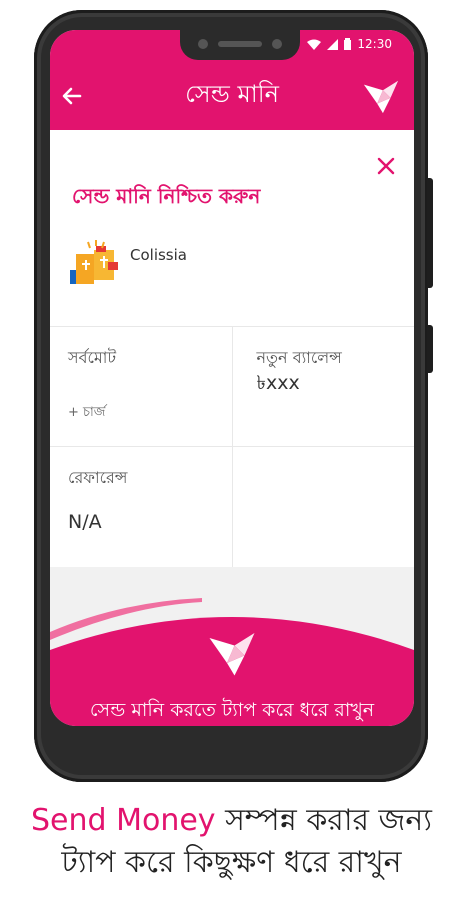  I want to click on caption-line-1-rest: সম্পন্ন করার জন্য, so click(323, 820).